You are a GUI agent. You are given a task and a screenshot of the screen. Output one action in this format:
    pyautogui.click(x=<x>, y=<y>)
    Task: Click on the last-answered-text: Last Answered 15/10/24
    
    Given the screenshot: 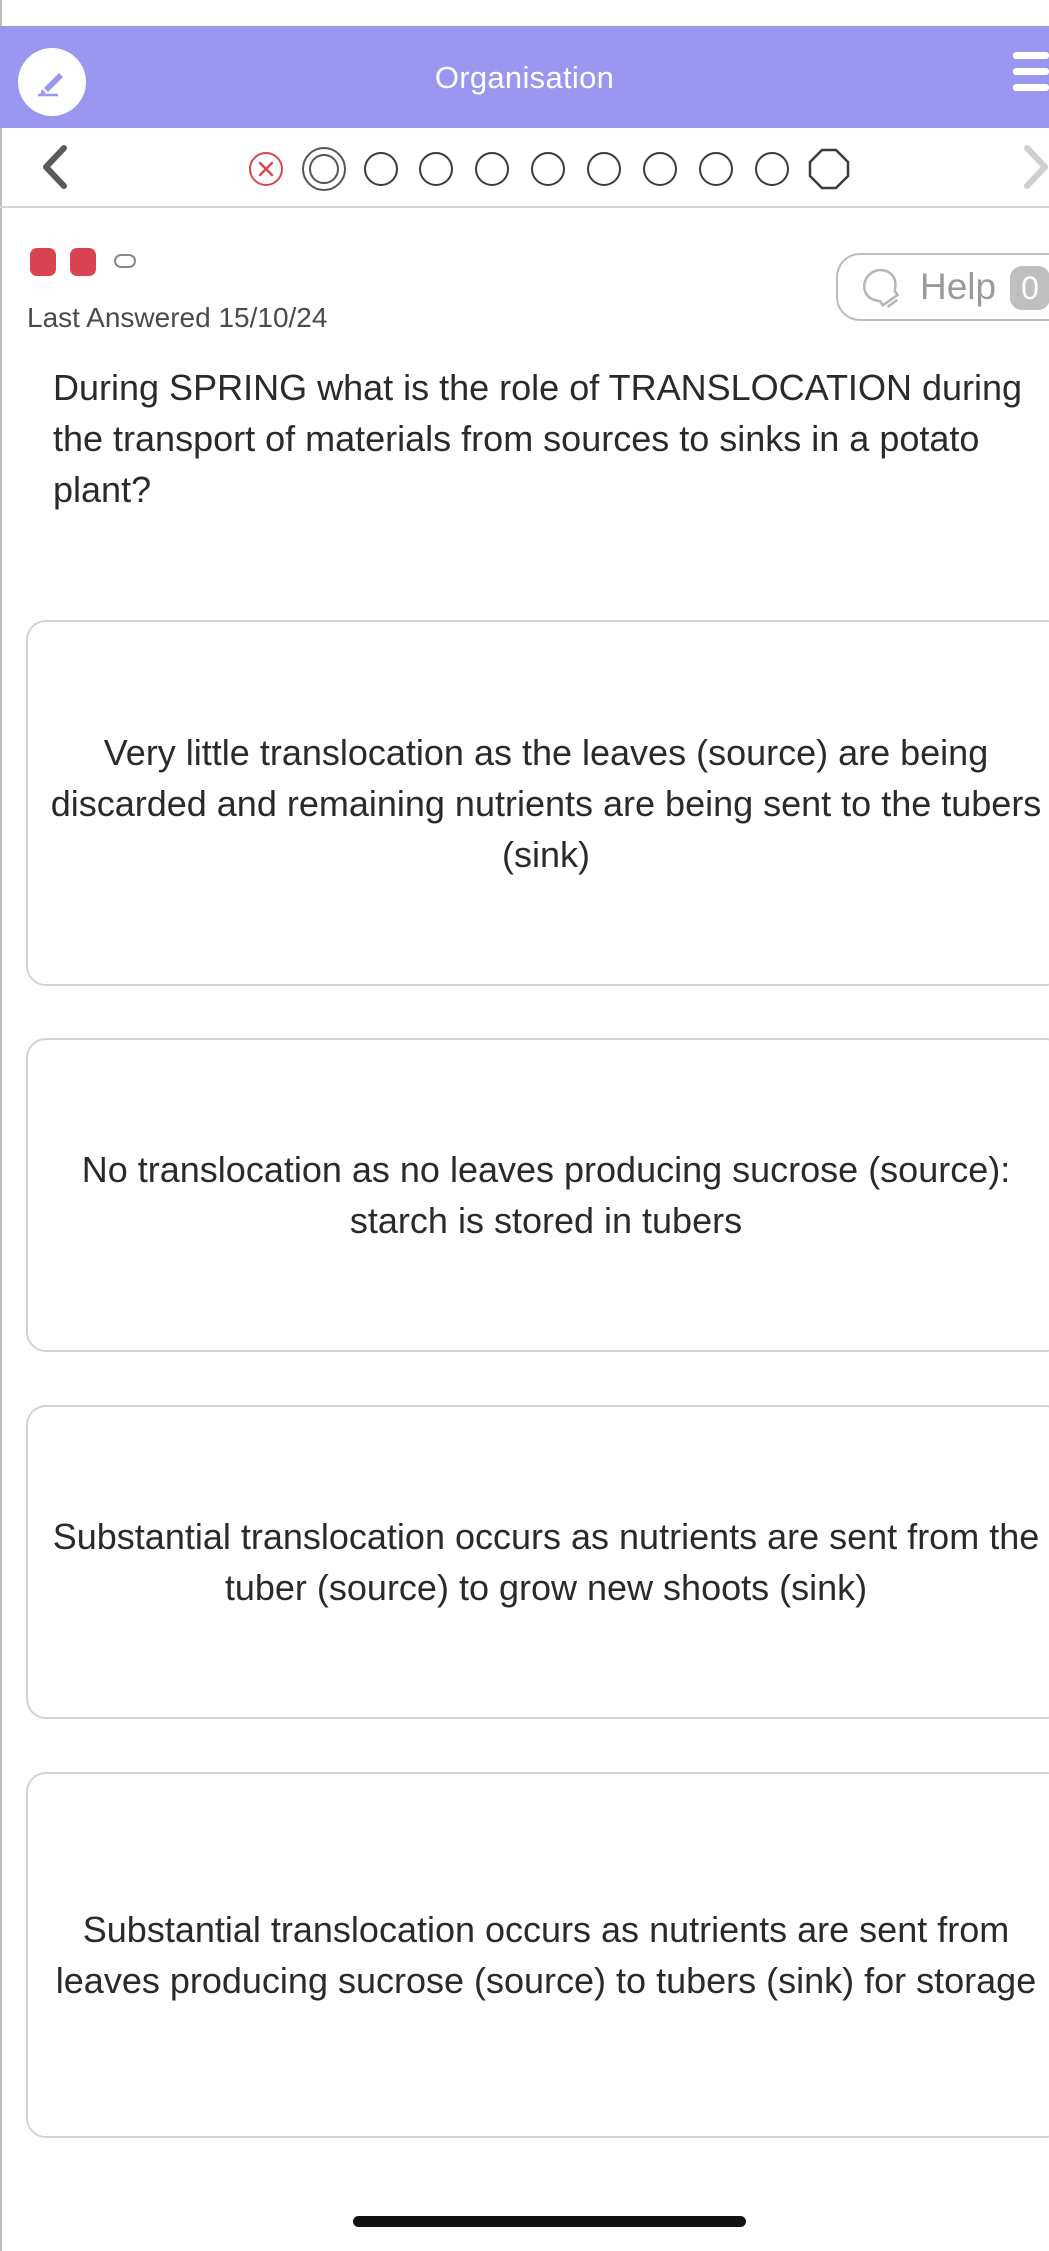 What is the action you would take?
    pyautogui.click(x=177, y=317)
    